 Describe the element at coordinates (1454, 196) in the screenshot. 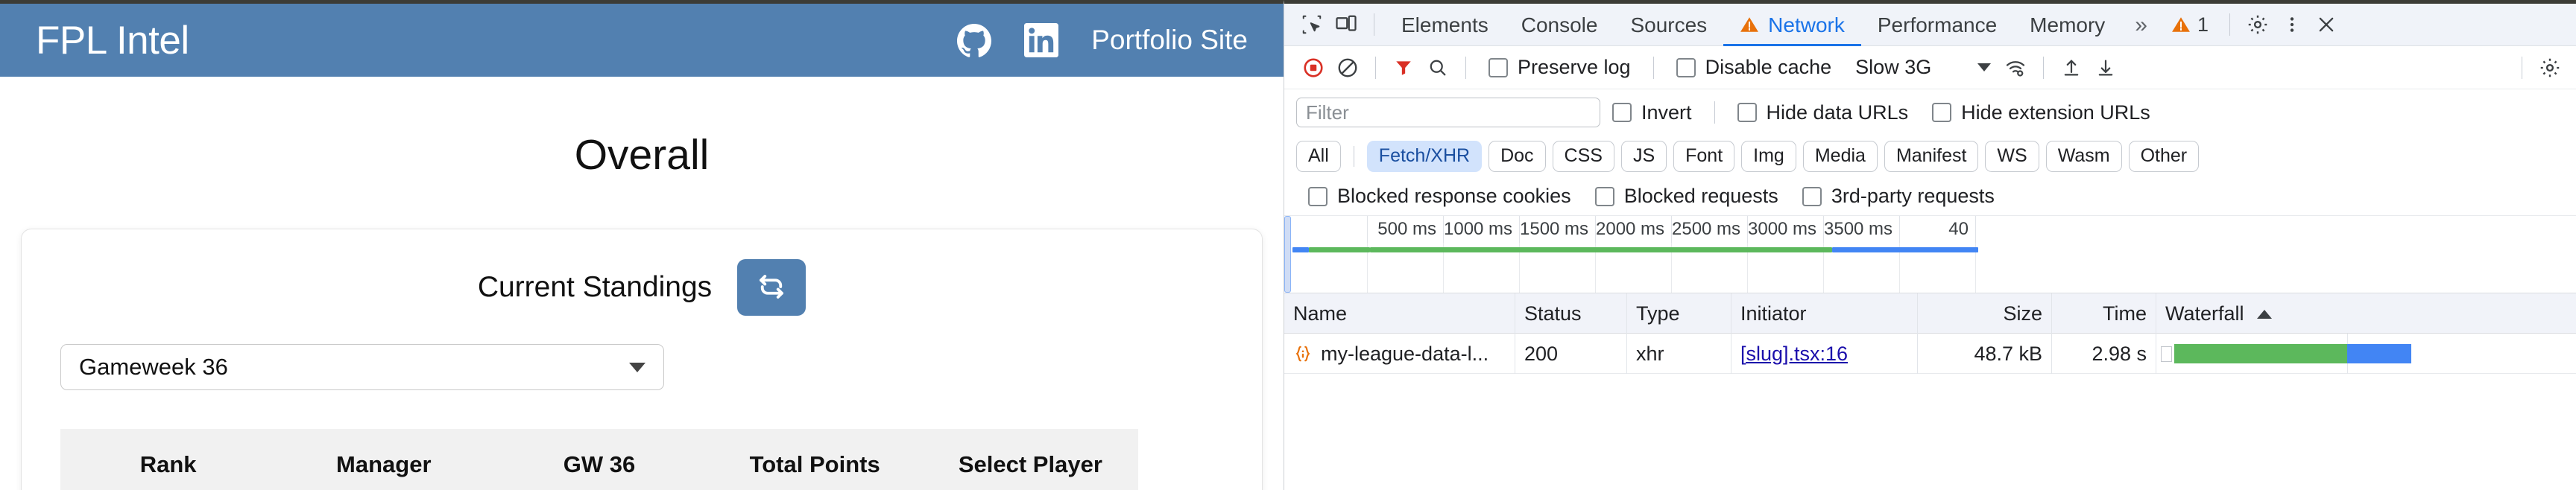

I see `blocked-response-cookies-label: Blocked response cookies` at that location.